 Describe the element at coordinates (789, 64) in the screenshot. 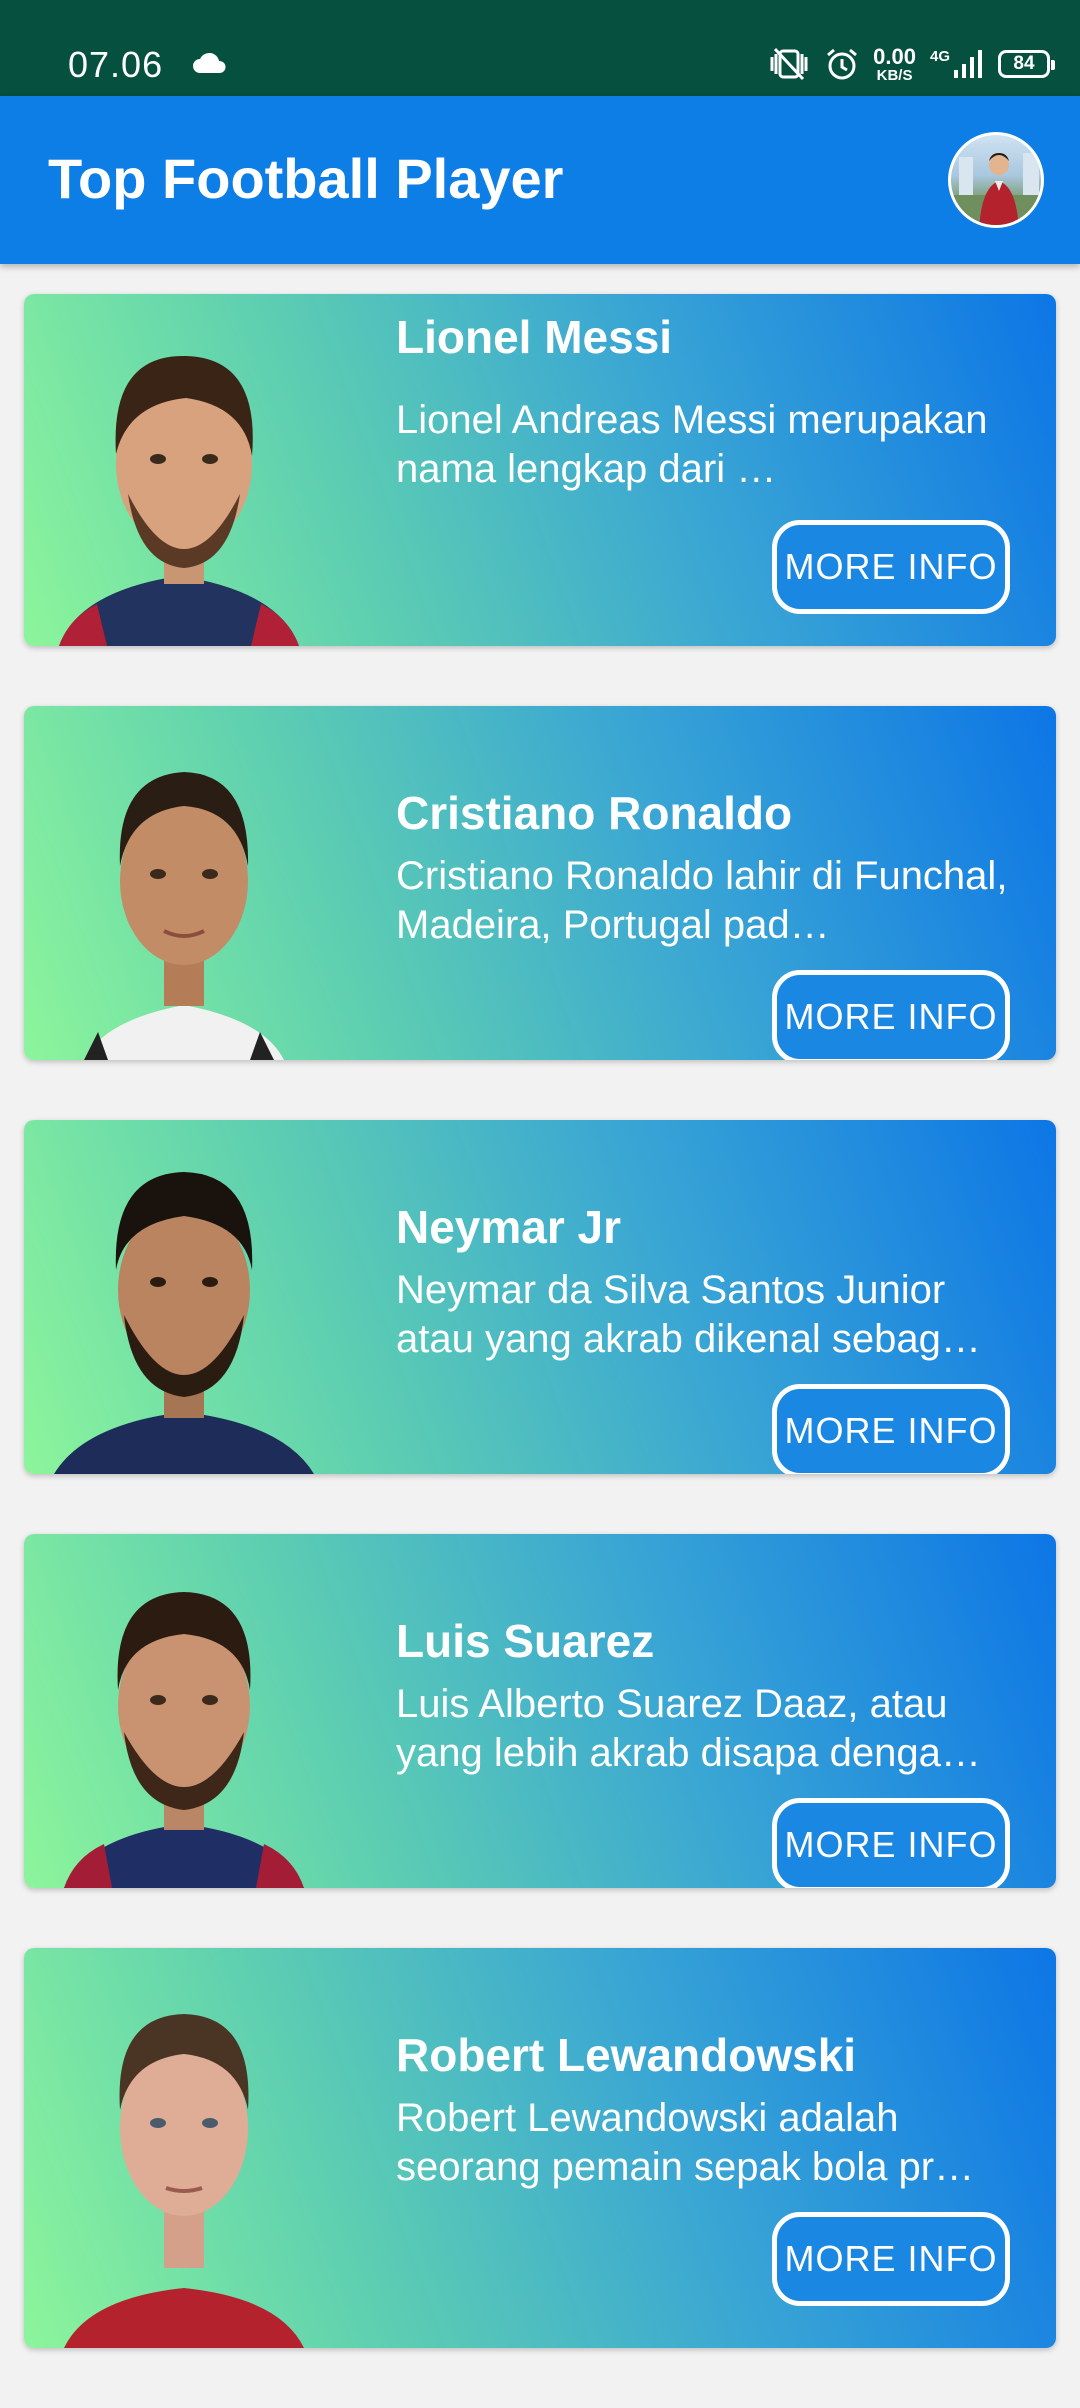

I see `vibrate-mute-icon` at that location.